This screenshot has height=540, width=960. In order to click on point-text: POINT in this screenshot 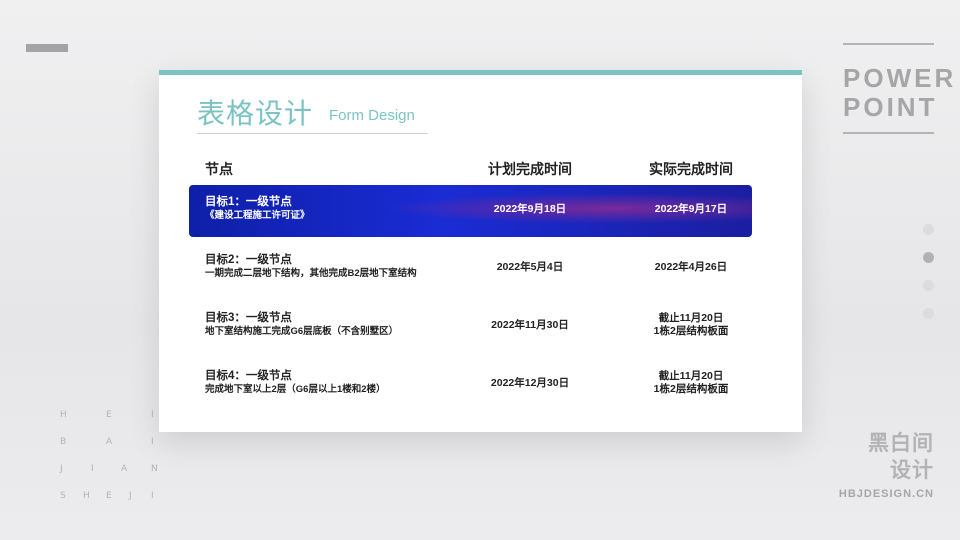, I will do `click(890, 107)`.